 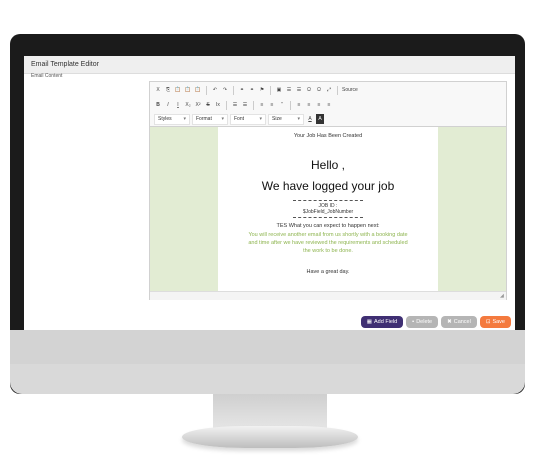 I want to click on window-title: Email Template Editor, so click(x=269, y=65).